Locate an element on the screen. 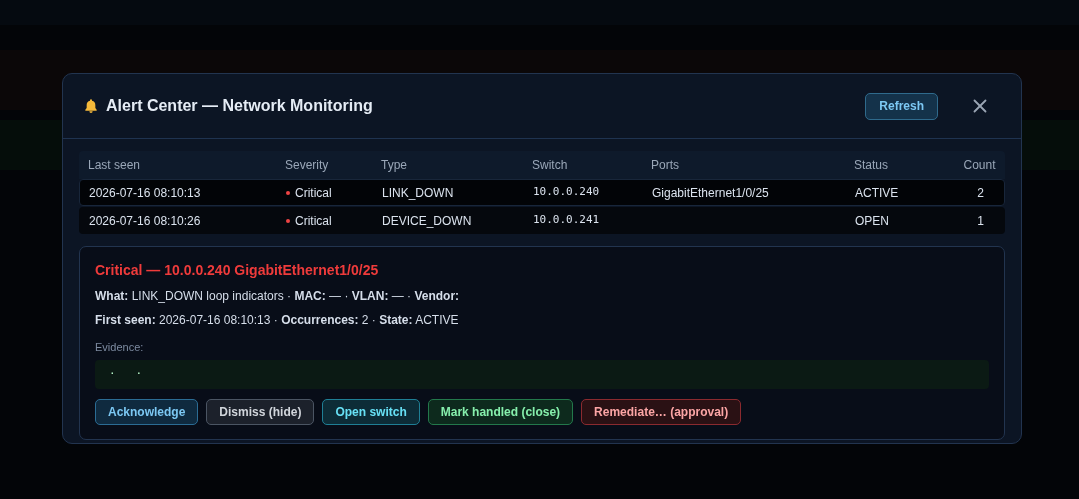 The width and height of the screenshot is (1079, 499). detail-line: First seen: 2026-07-16 08:10:13 · Occurrences: 2 · State: ACTIVE is located at coordinates (277, 320).